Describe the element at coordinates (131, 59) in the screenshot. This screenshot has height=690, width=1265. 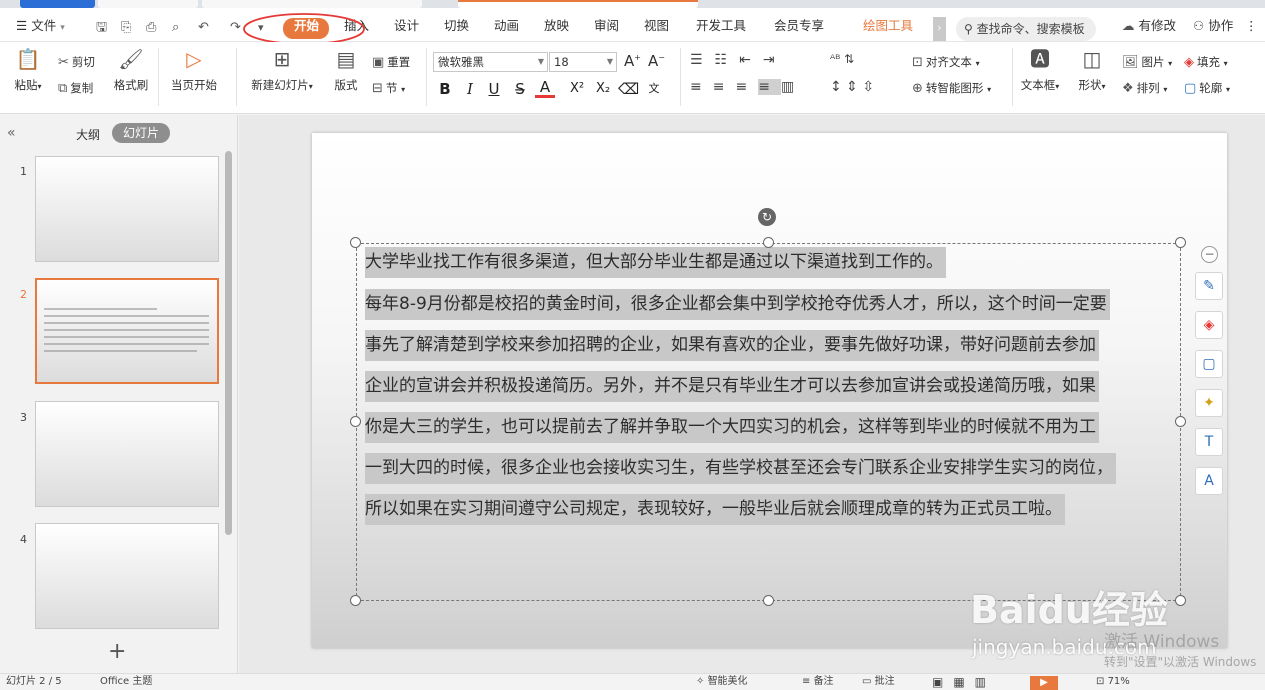
I see `brush-icon: 🖌` at that location.